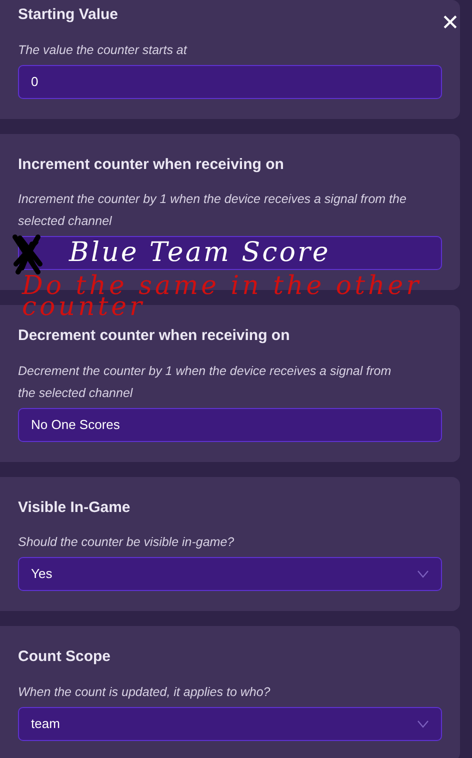 The width and height of the screenshot is (472, 758). Describe the element at coordinates (230, 574) in the screenshot. I see `dropdown: Yes` at that location.